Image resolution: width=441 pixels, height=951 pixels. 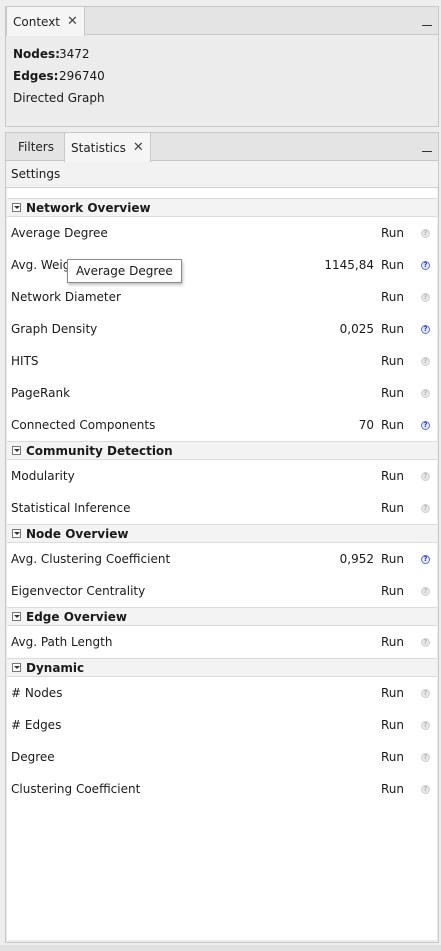 I want to click on stat-name: Network Diameter, so click(x=66, y=297).